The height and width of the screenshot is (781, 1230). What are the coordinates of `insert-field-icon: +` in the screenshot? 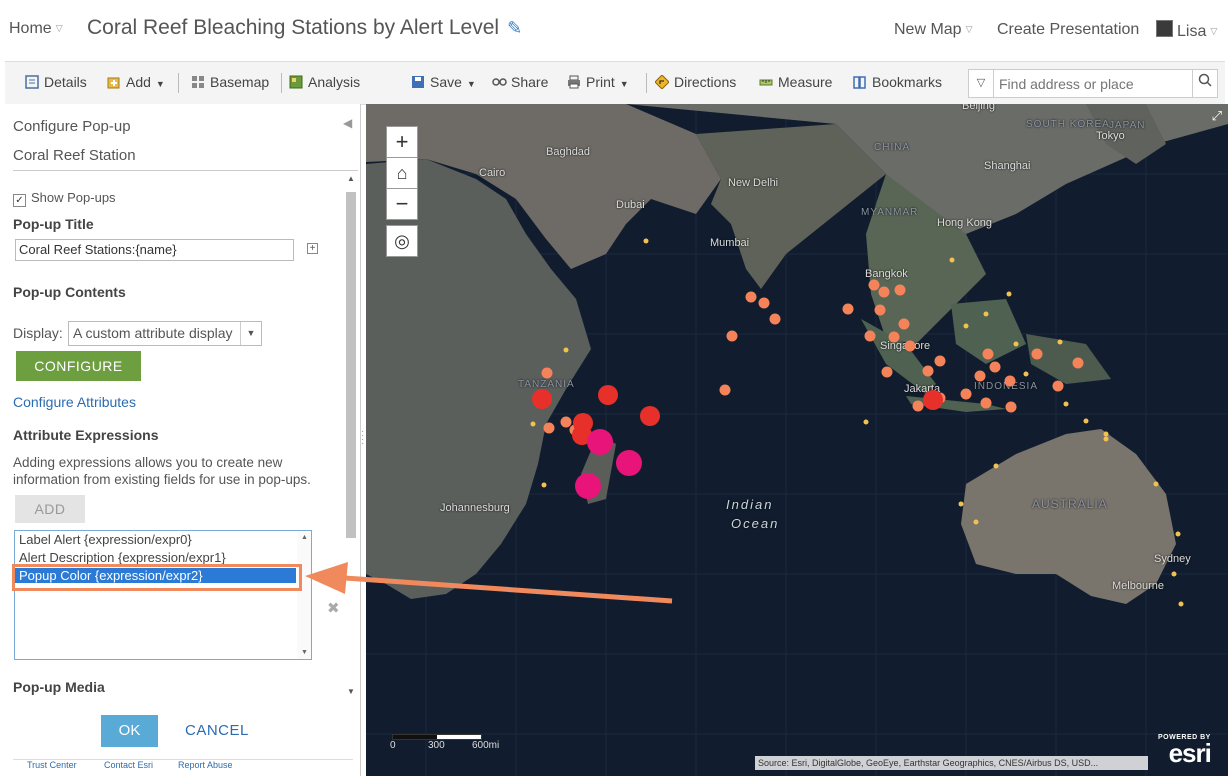 It's located at (312, 248).